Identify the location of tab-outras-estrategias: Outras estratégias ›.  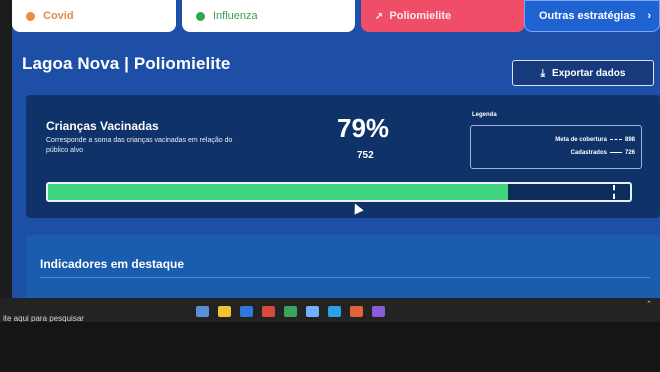
(592, 16).